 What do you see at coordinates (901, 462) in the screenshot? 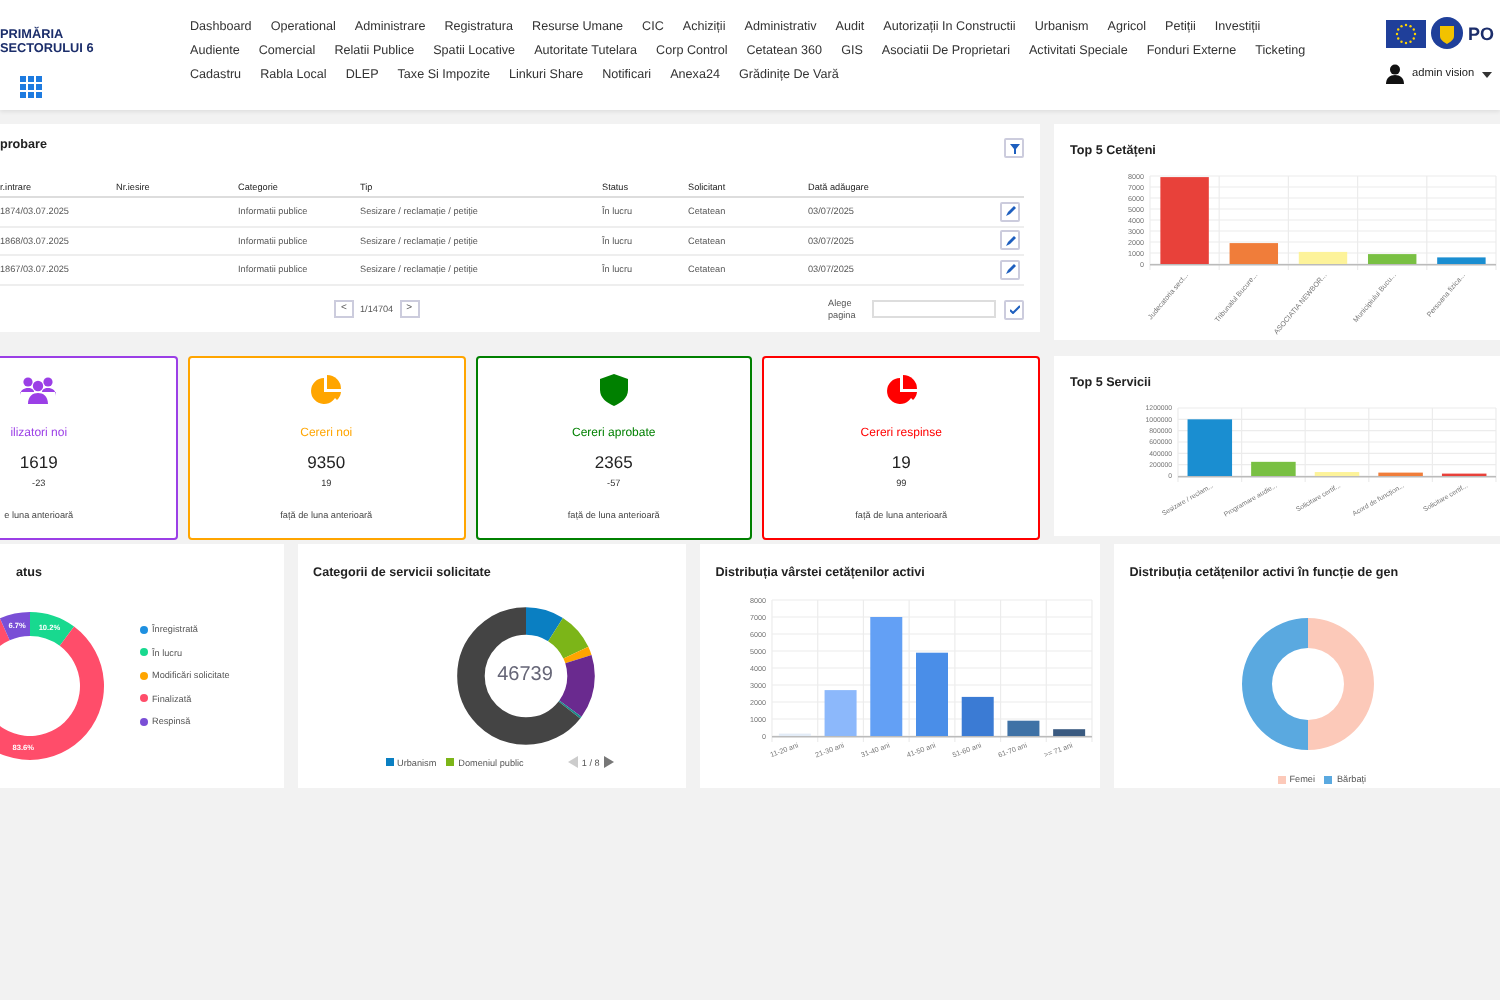
I see `card-value: 19` at bounding box center [901, 462].